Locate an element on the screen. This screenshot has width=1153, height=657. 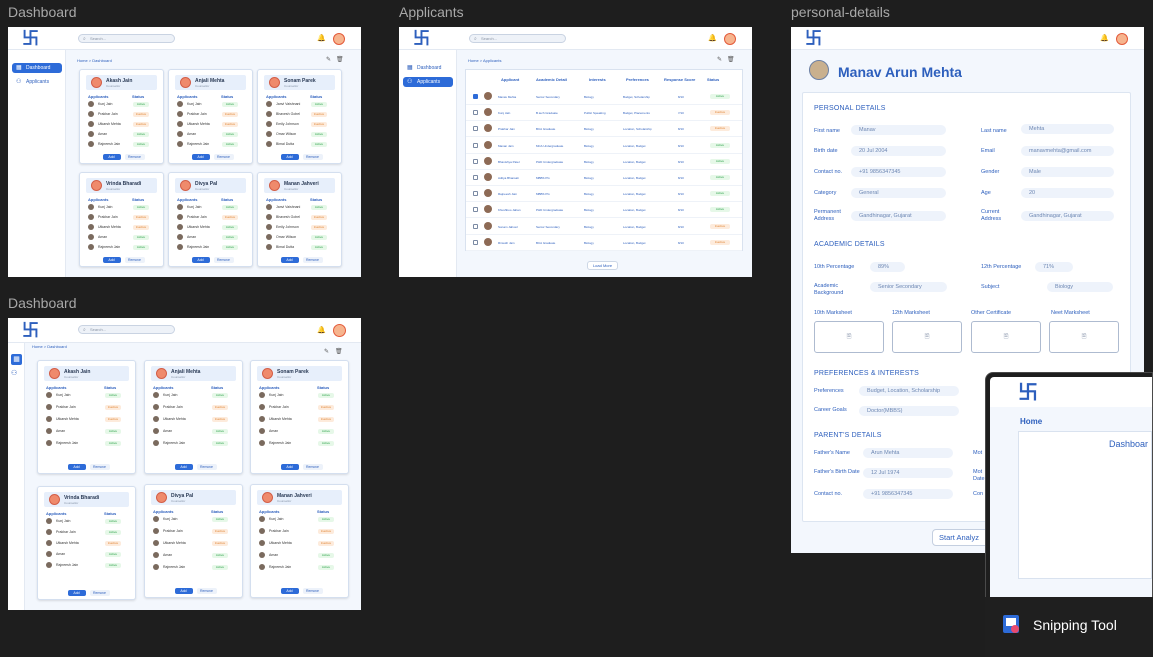
birth-date-field: 20 Jul 2004 is located at coordinates (898, 151).